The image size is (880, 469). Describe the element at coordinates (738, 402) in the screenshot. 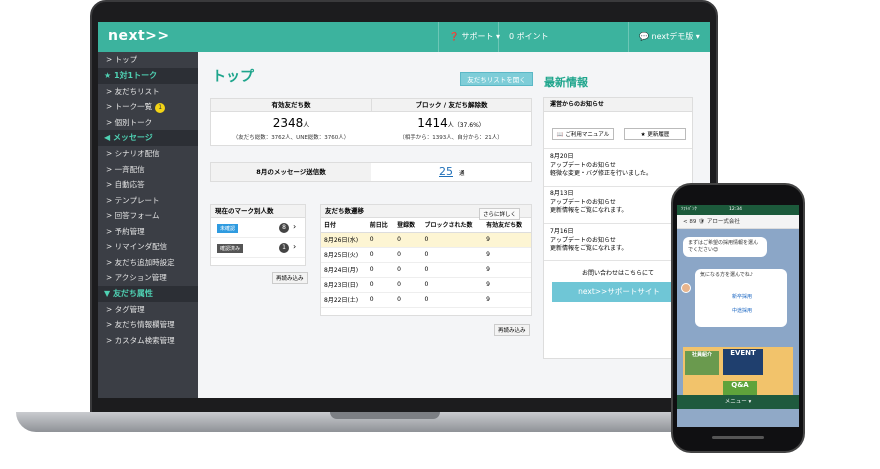

I see `chat-menu-bar: メニュー ▾` at that location.